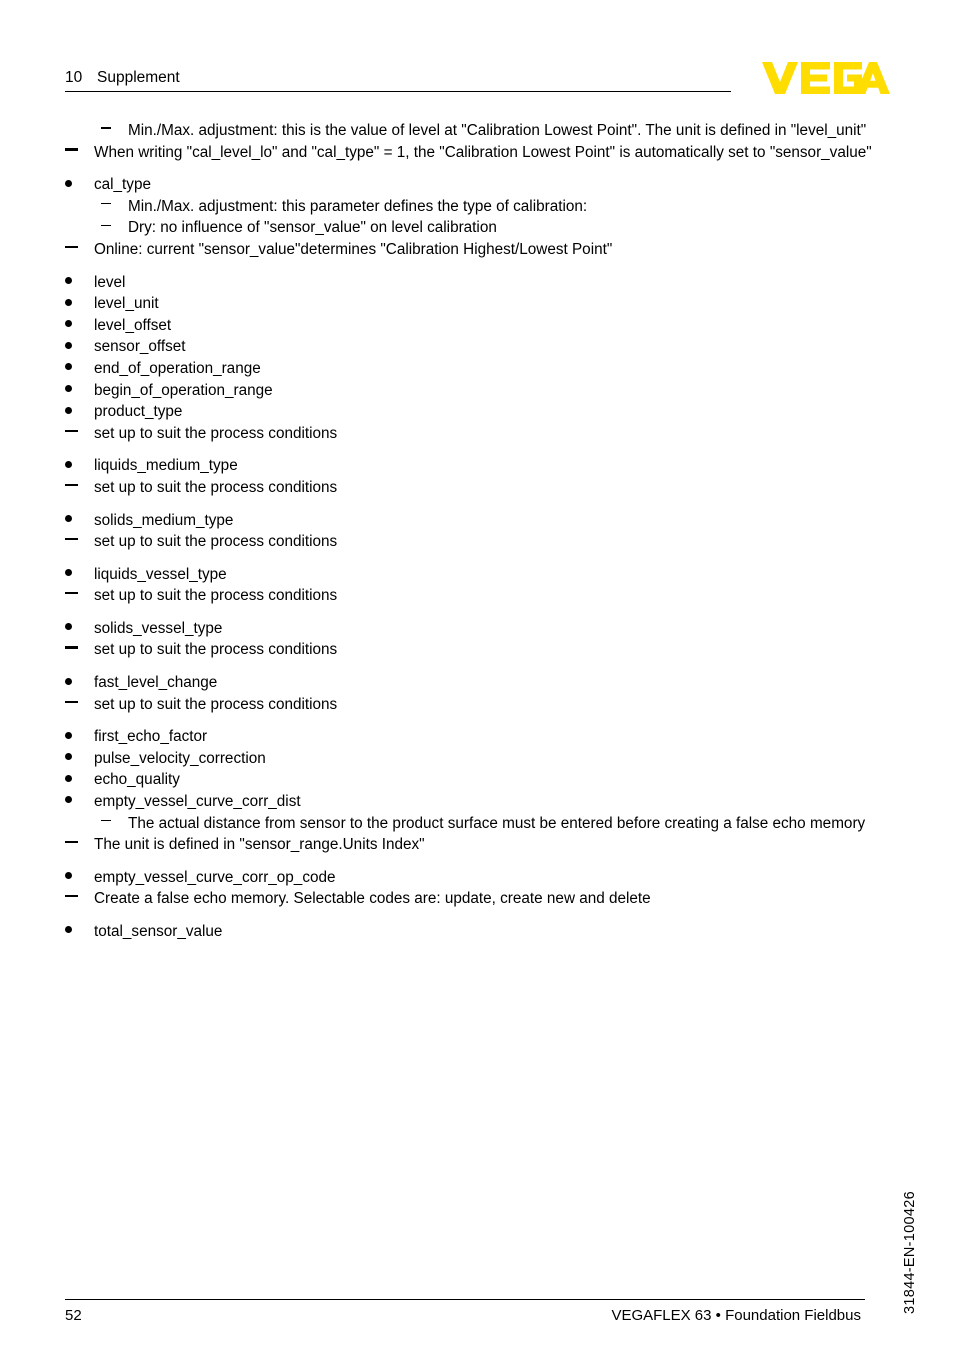 The image size is (954, 1354). Describe the element at coordinates (470, 326) in the screenshot. I see `list-item: level_offset` at that location.